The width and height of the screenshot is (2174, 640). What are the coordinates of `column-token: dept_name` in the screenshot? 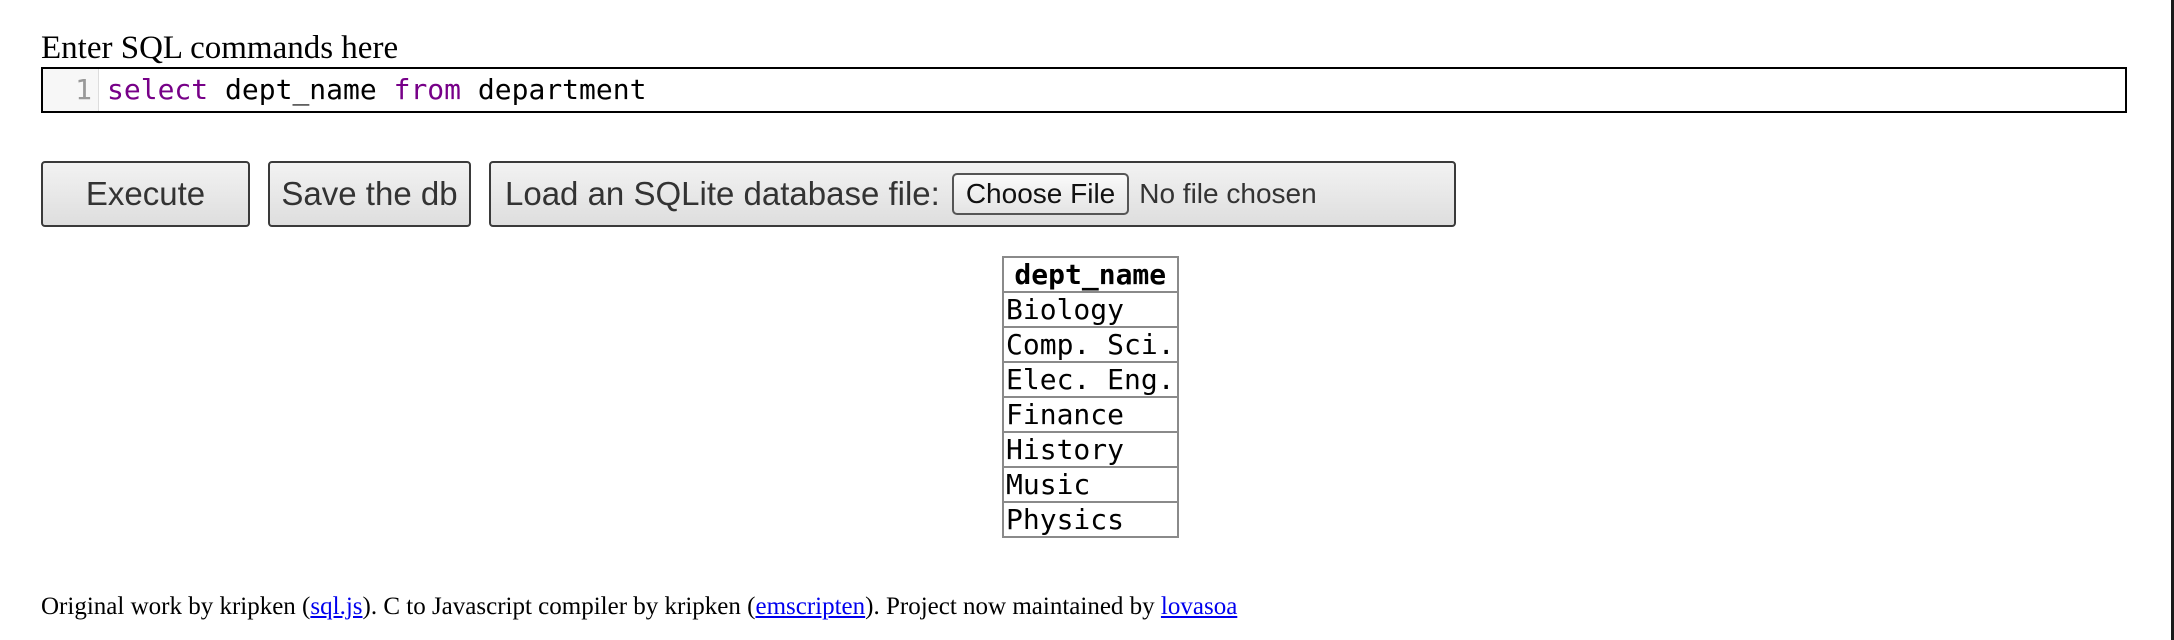 It's located at (301, 89).